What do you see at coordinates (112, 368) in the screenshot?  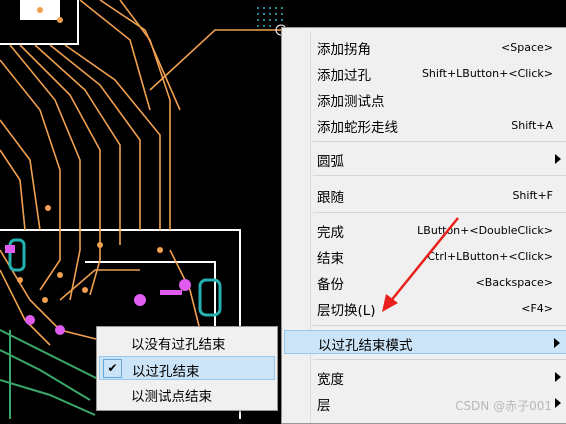 I see `checkmark-icon: ✔` at bounding box center [112, 368].